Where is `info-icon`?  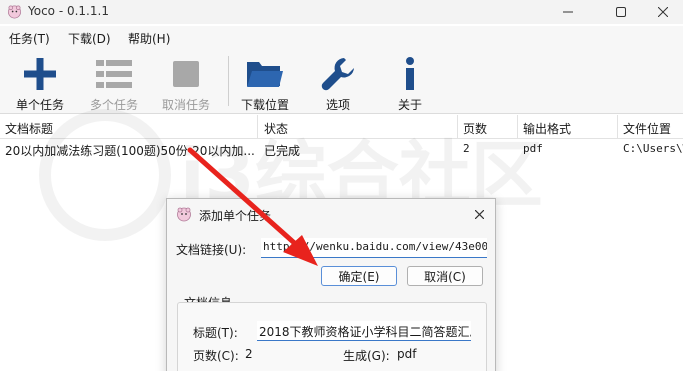
info-icon is located at coordinates (410, 73).